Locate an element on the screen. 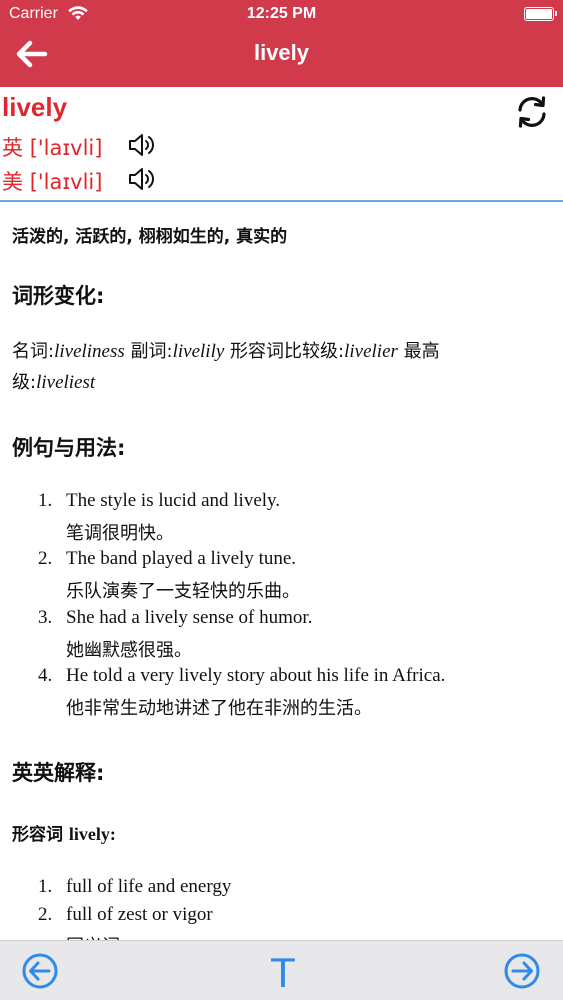  example-english: The style is lucid and lively. is located at coordinates (173, 500).